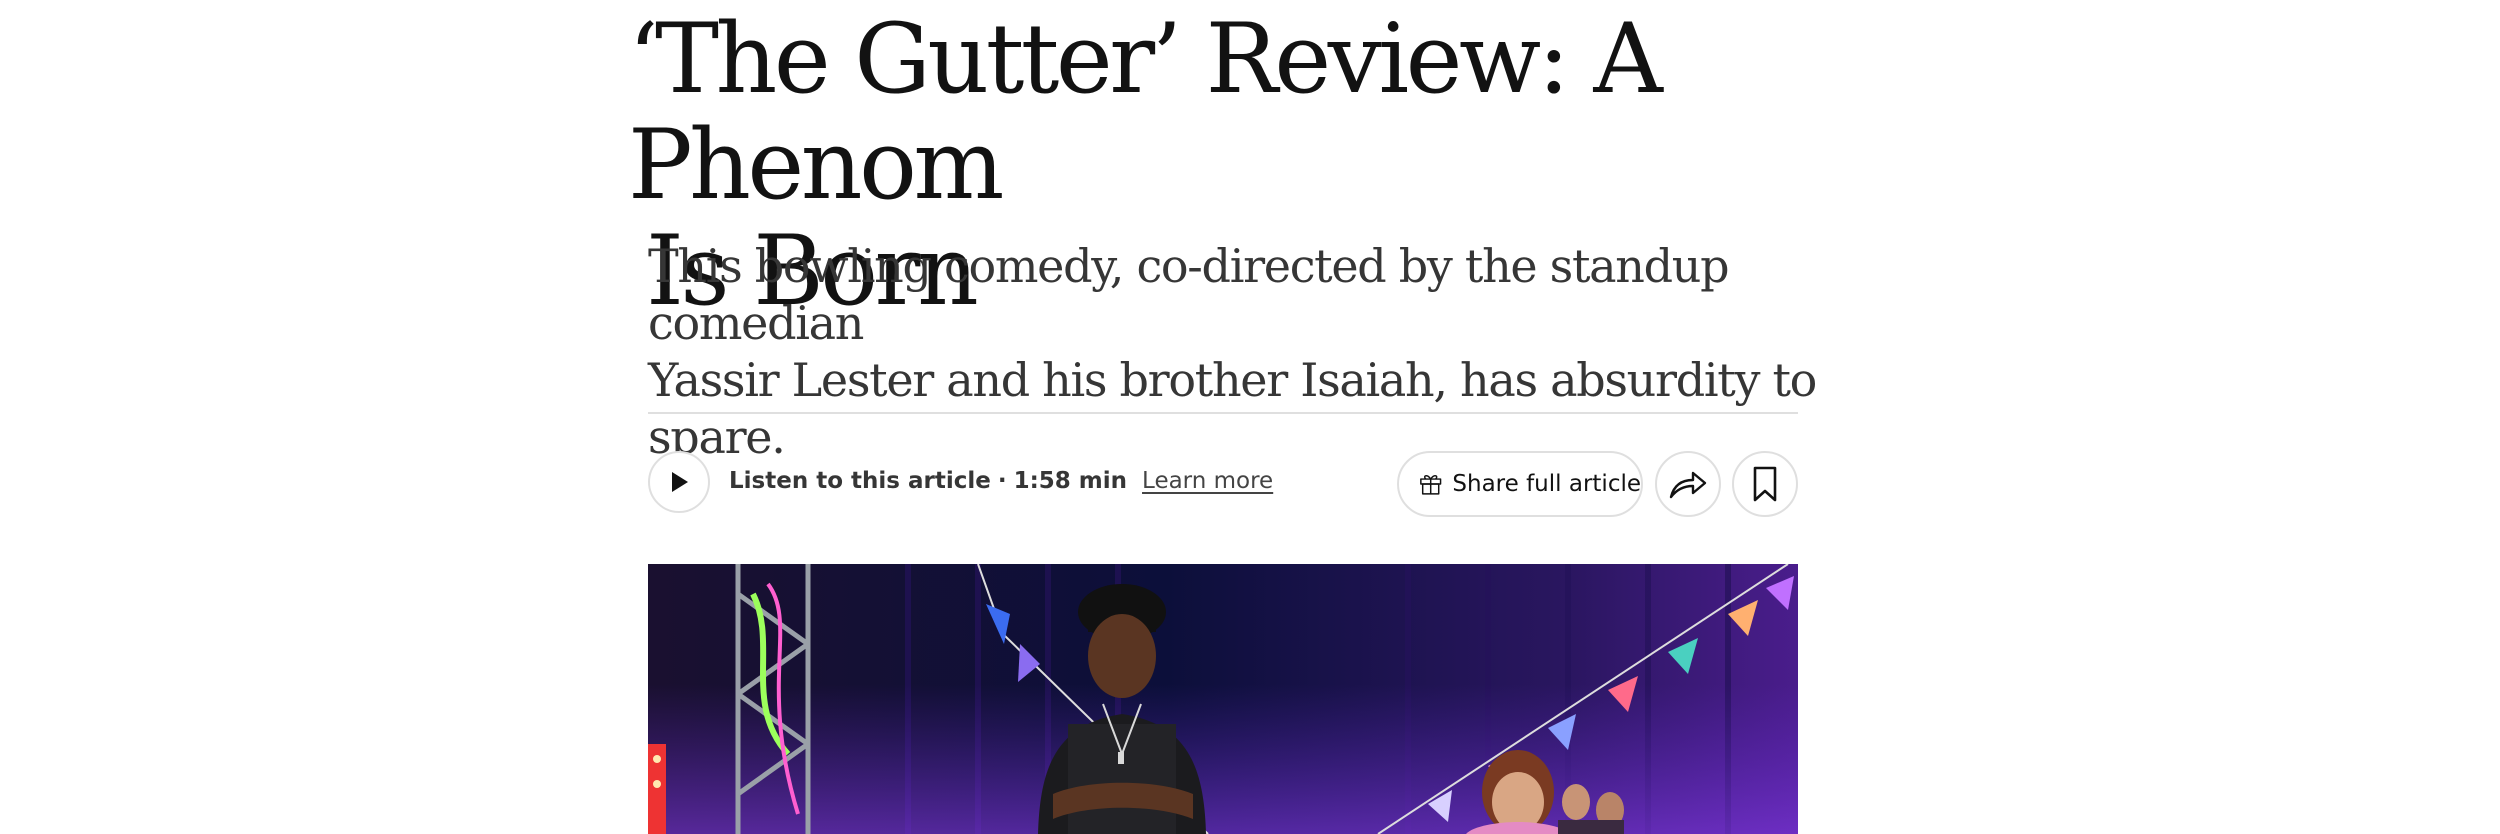 Image resolution: width=2500 pixels, height=834 pixels. I want to click on hero-image-illustration, so click(1223, 699).